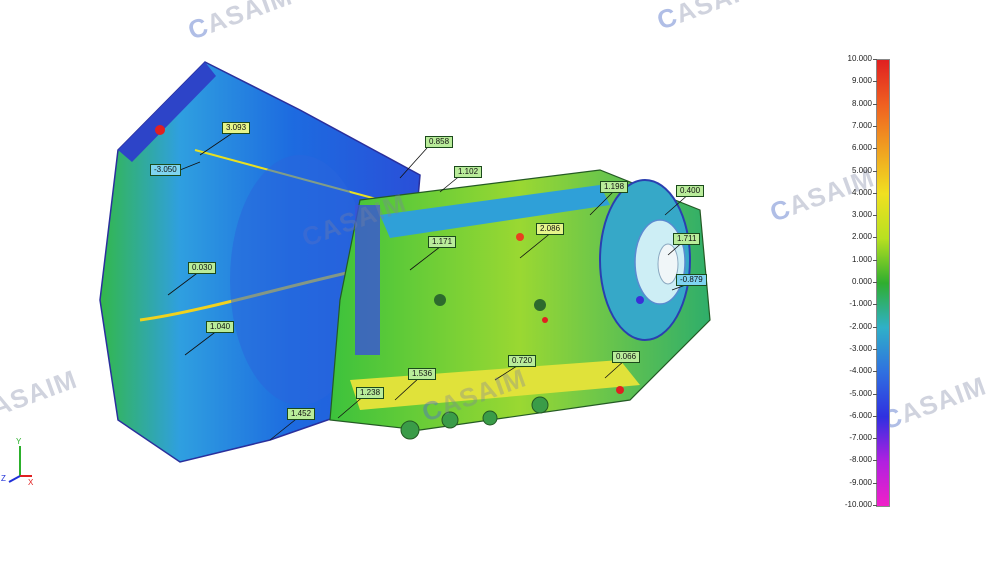  What do you see at coordinates (468, 172) in the screenshot?
I see `callout-label: 1.102` at bounding box center [468, 172].